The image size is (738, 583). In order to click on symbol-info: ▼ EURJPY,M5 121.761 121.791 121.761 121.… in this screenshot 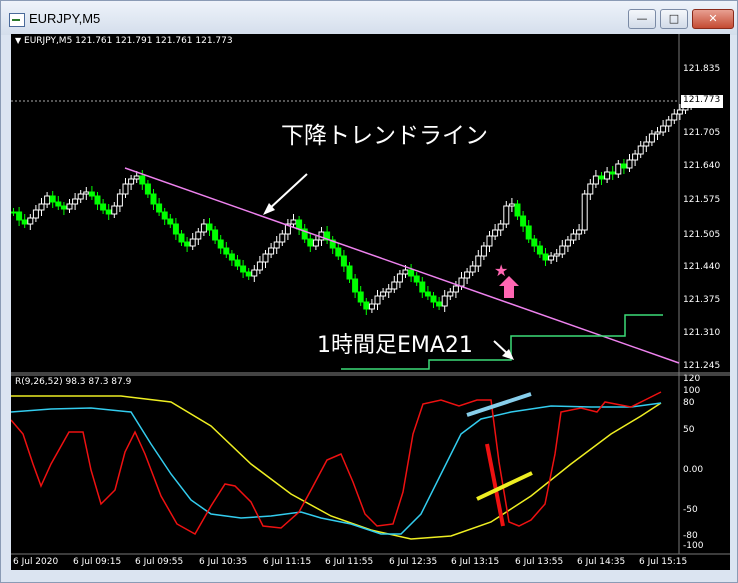, I will do `click(124, 41)`.